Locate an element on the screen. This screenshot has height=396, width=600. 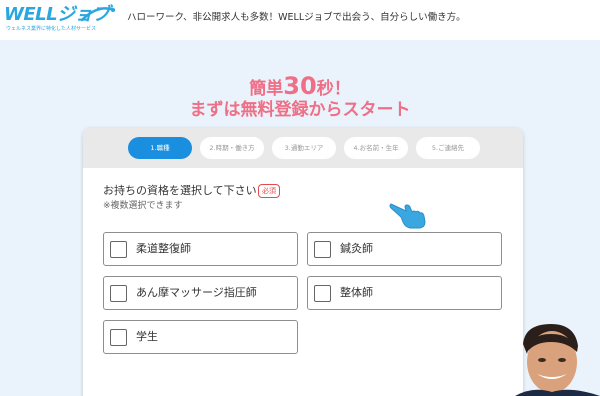
option-label: 鍼灸師 is located at coordinates (356, 248).